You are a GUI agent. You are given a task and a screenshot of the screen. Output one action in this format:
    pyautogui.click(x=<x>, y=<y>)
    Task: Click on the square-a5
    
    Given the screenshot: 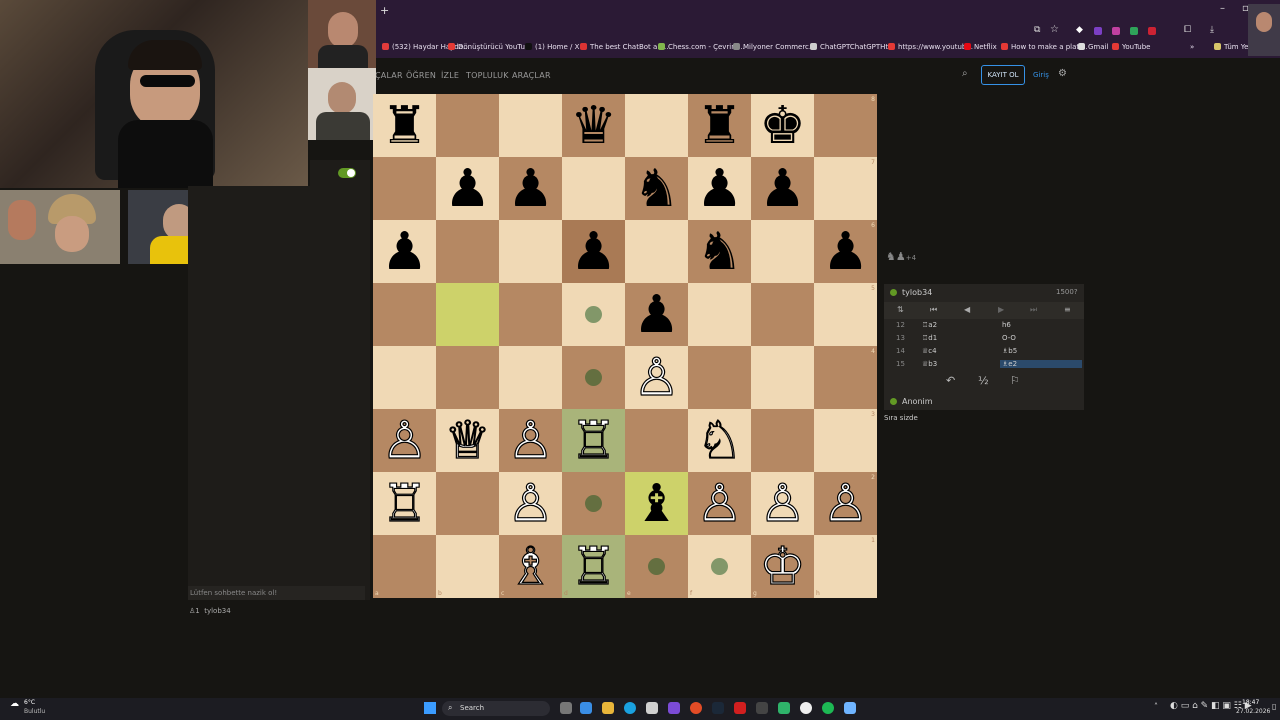 What is the action you would take?
    pyautogui.click(x=404, y=314)
    